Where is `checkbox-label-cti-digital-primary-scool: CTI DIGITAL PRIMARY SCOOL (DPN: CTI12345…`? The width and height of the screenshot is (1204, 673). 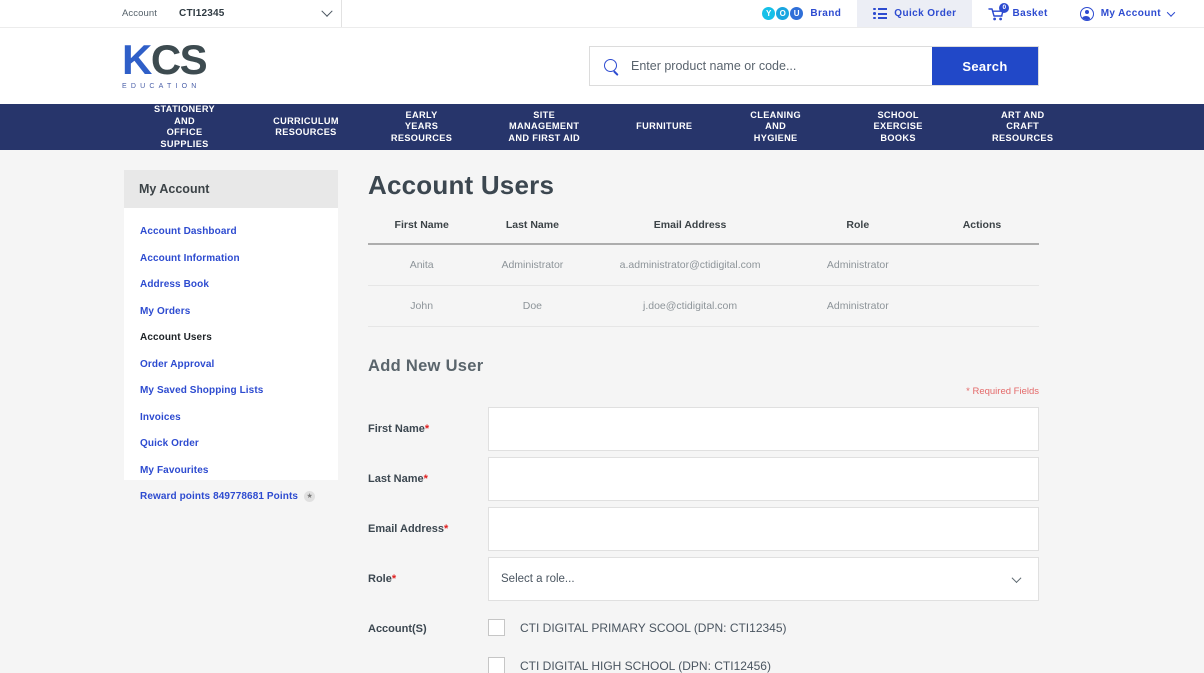 checkbox-label-cti-digital-primary-scool: CTI DIGITAL PRIMARY SCOOL (DPN: CTI12345… is located at coordinates (653, 627).